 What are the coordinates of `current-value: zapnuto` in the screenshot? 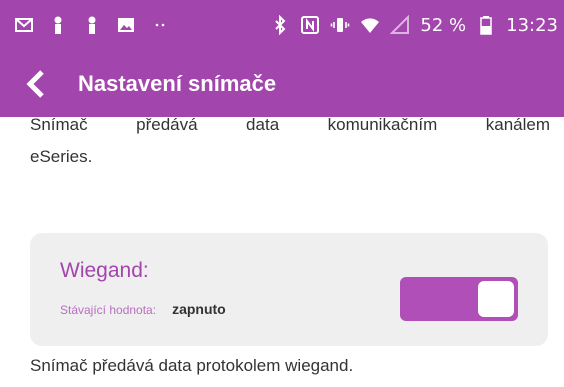 It's located at (199, 309).